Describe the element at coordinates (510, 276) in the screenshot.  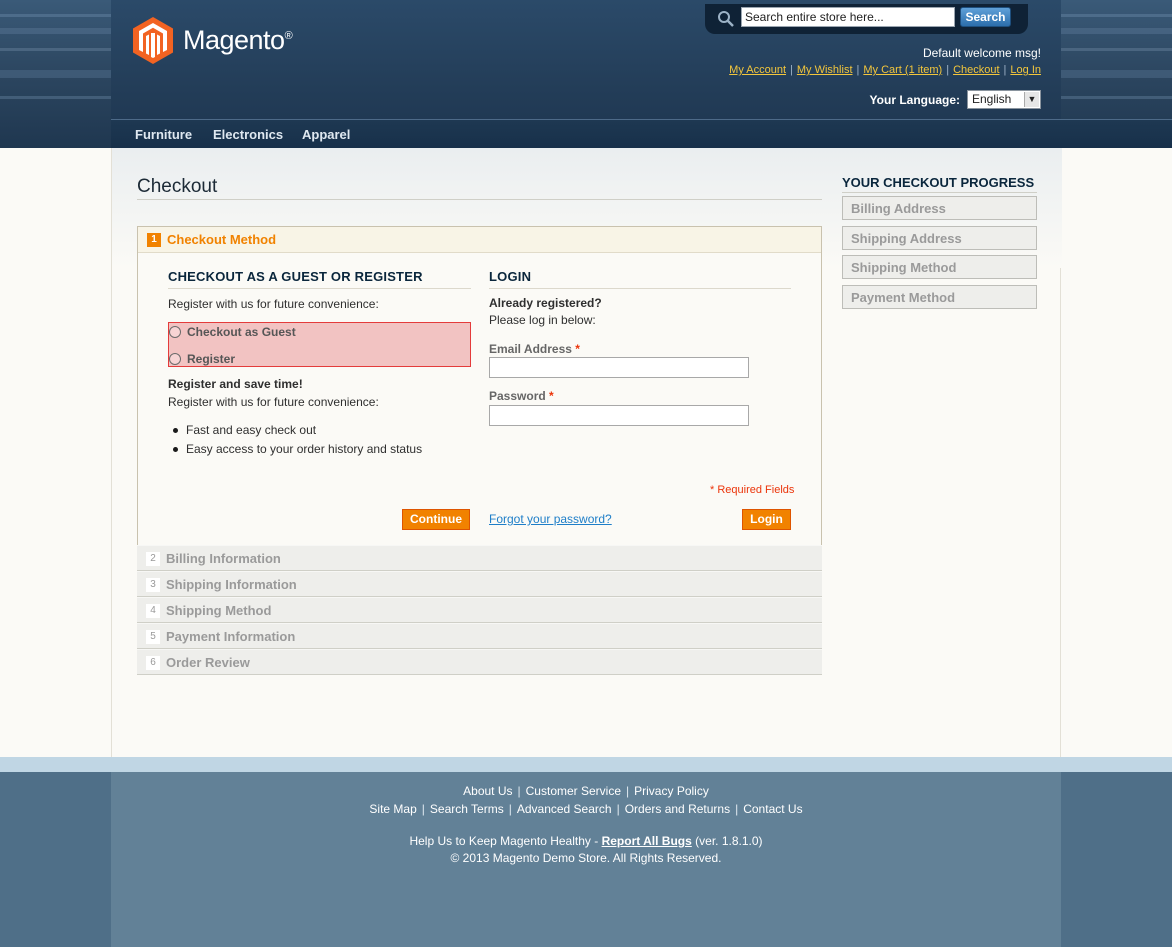
I see `login-heading: LOGIN` at that location.